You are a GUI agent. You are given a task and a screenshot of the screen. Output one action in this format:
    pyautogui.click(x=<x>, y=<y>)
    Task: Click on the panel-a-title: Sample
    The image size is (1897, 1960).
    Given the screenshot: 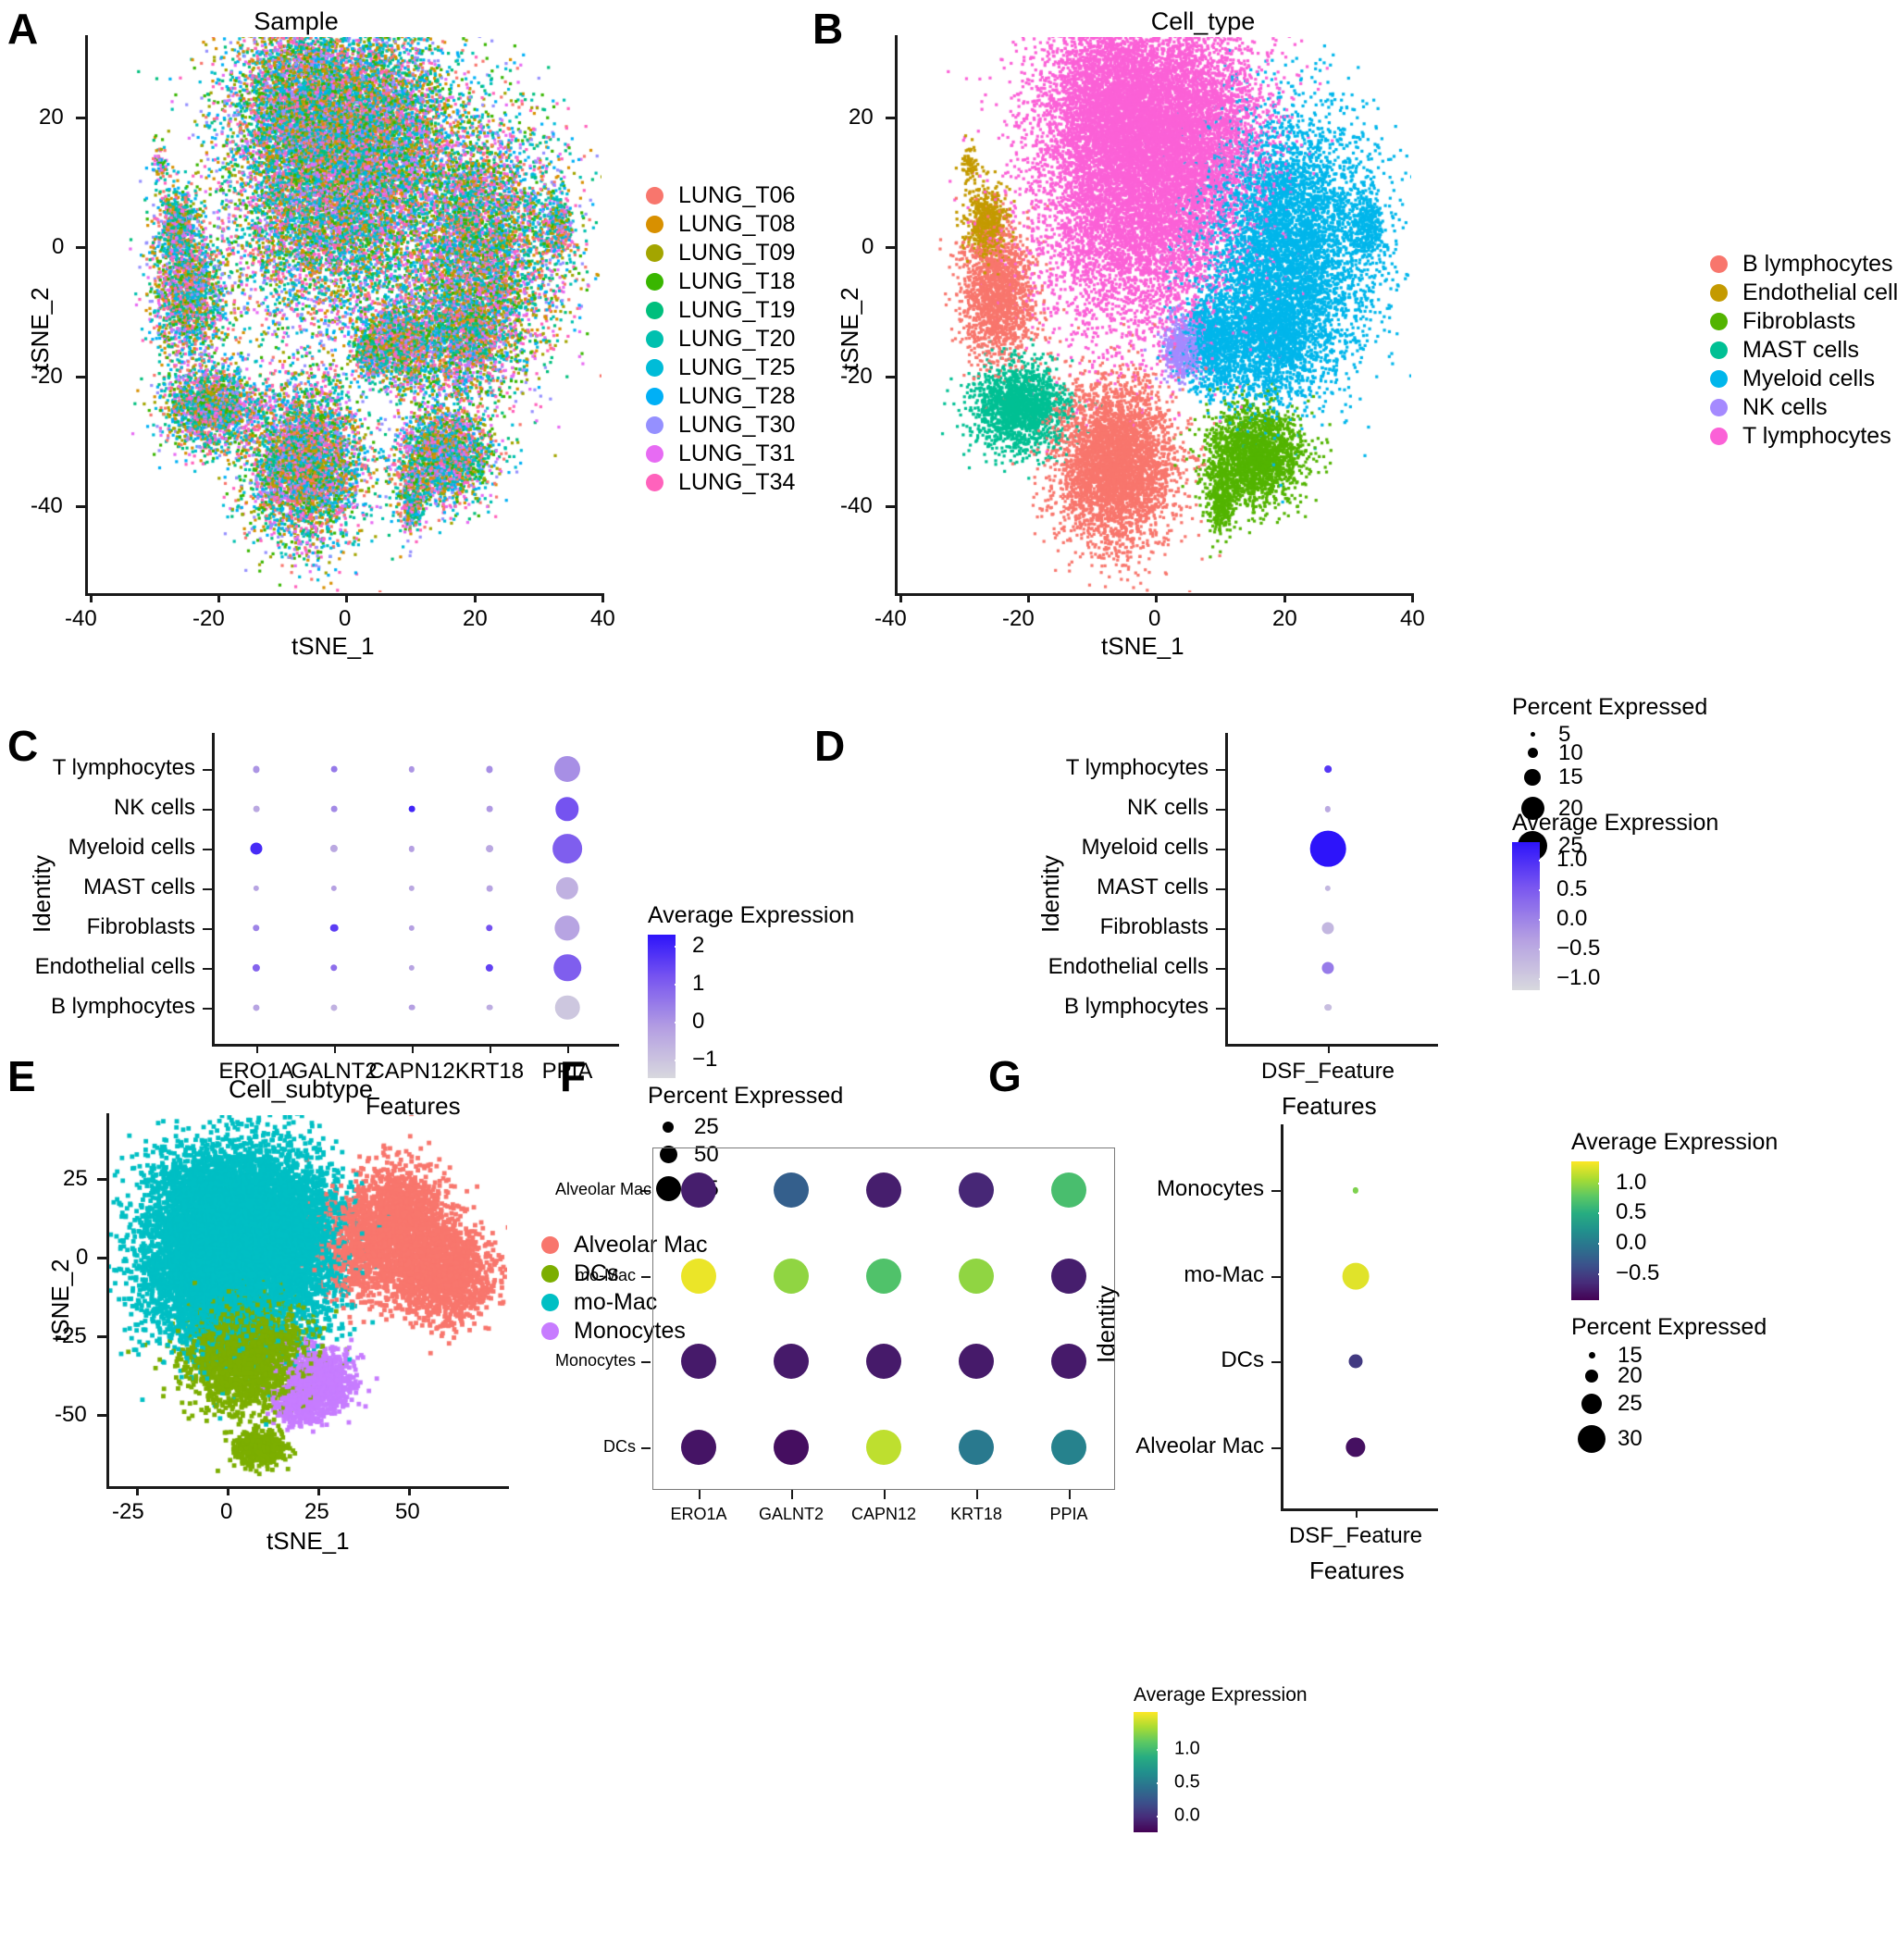 What is the action you would take?
    pyautogui.click(x=296, y=21)
    